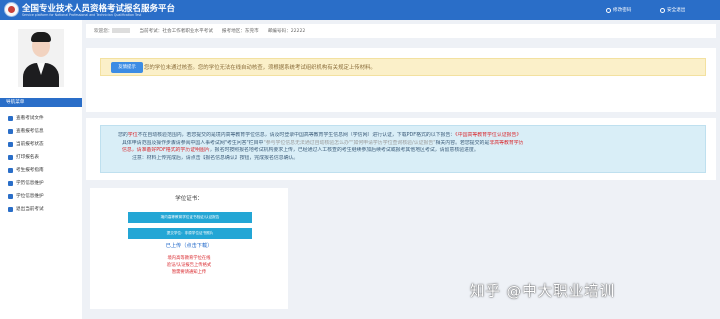  Describe the element at coordinates (41, 183) in the screenshot. I see `sidebar-item-education-info: 学历信息维护` at that location.